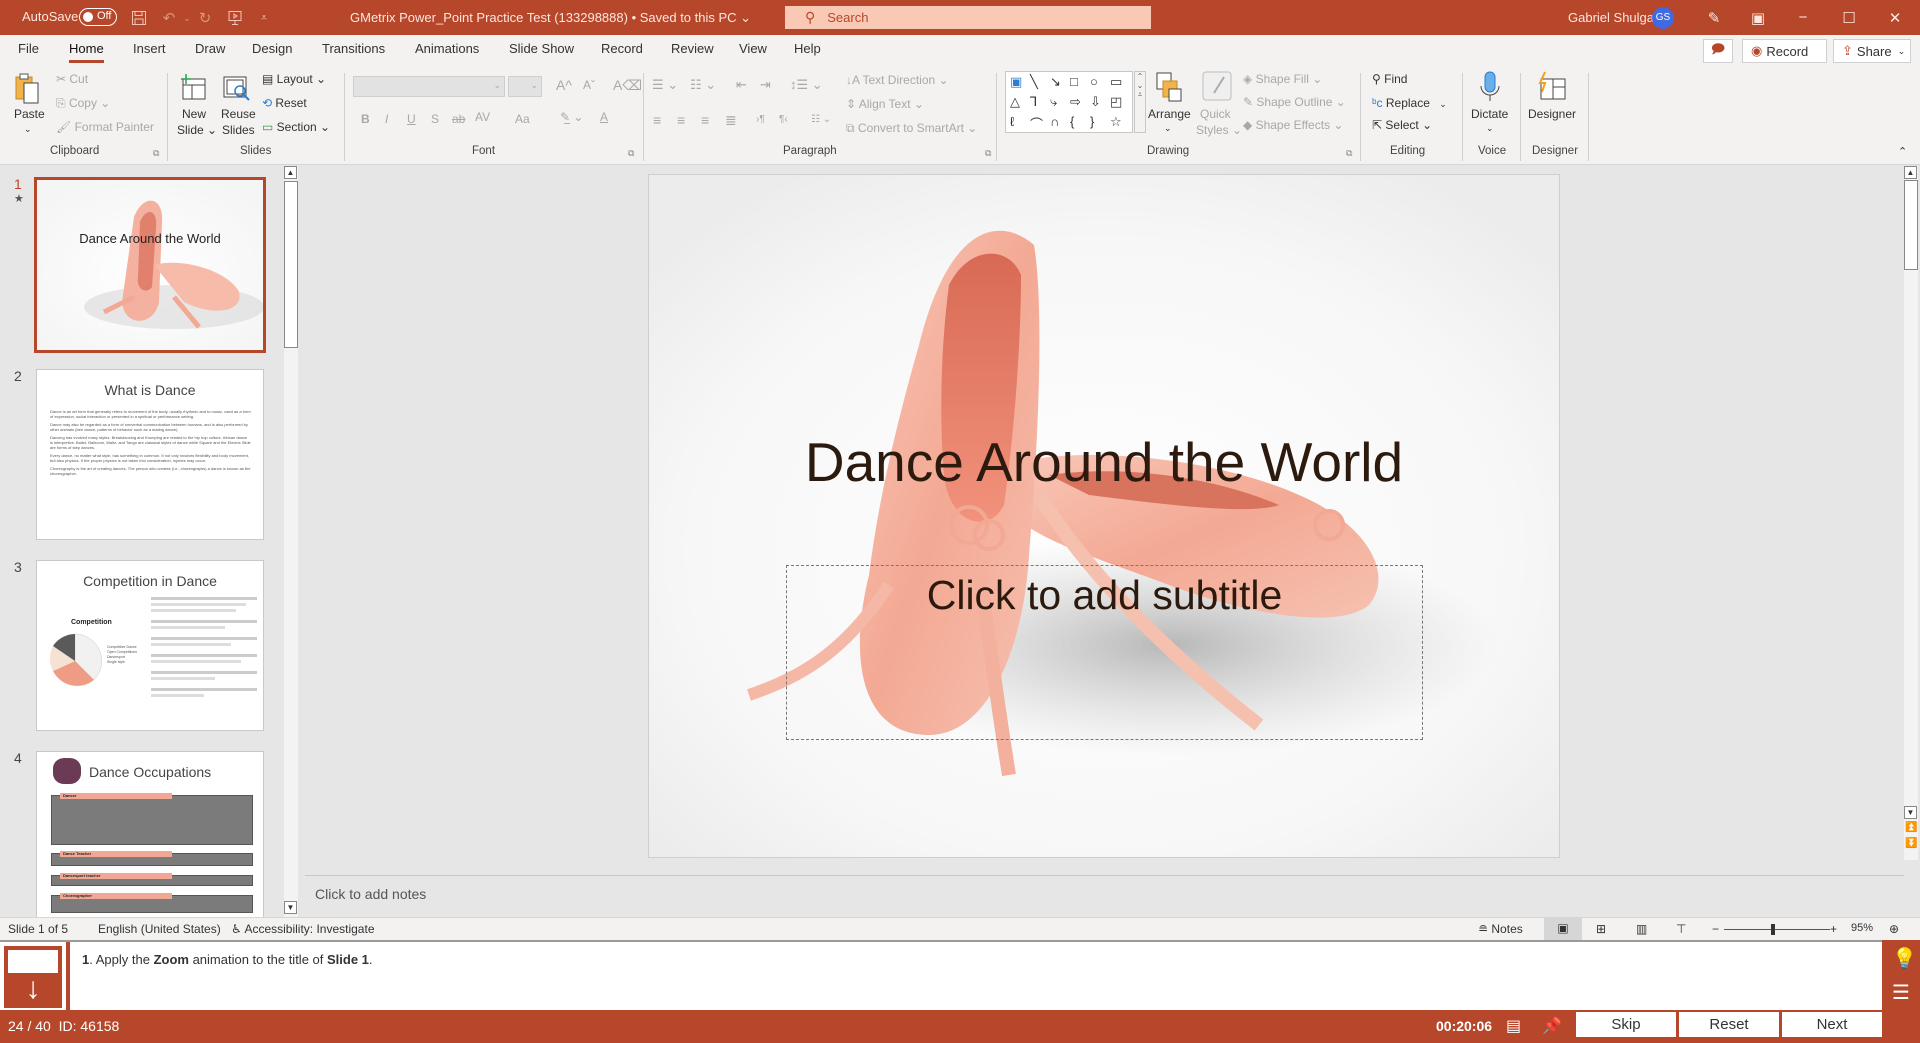 The width and height of the screenshot is (1920, 1043). I want to click on shape-option: ↘, so click(1055, 82).